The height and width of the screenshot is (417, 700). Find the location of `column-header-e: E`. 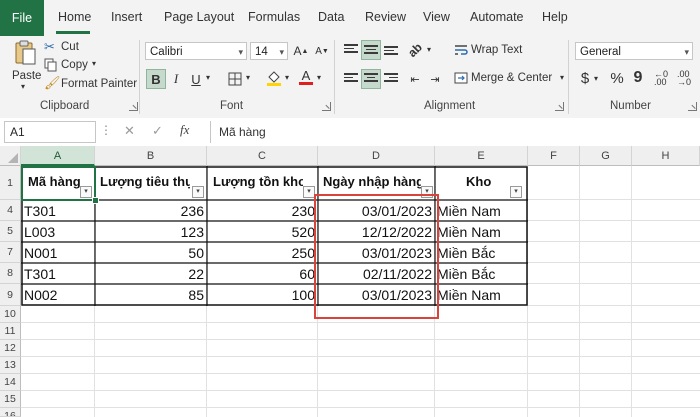

column-header-e: E is located at coordinates (481, 156).